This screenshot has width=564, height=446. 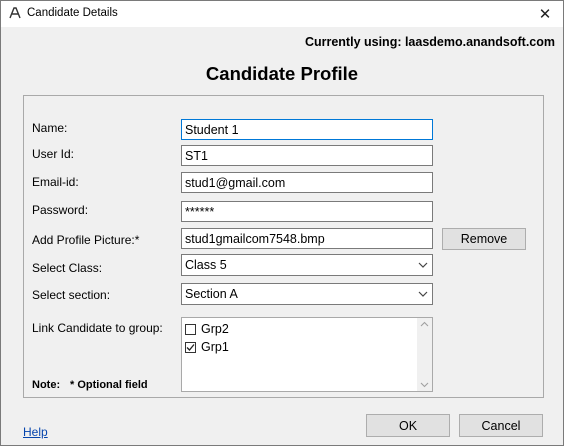 What do you see at coordinates (282, 73) in the screenshot?
I see `page-title: Candidate Profile` at bounding box center [282, 73].